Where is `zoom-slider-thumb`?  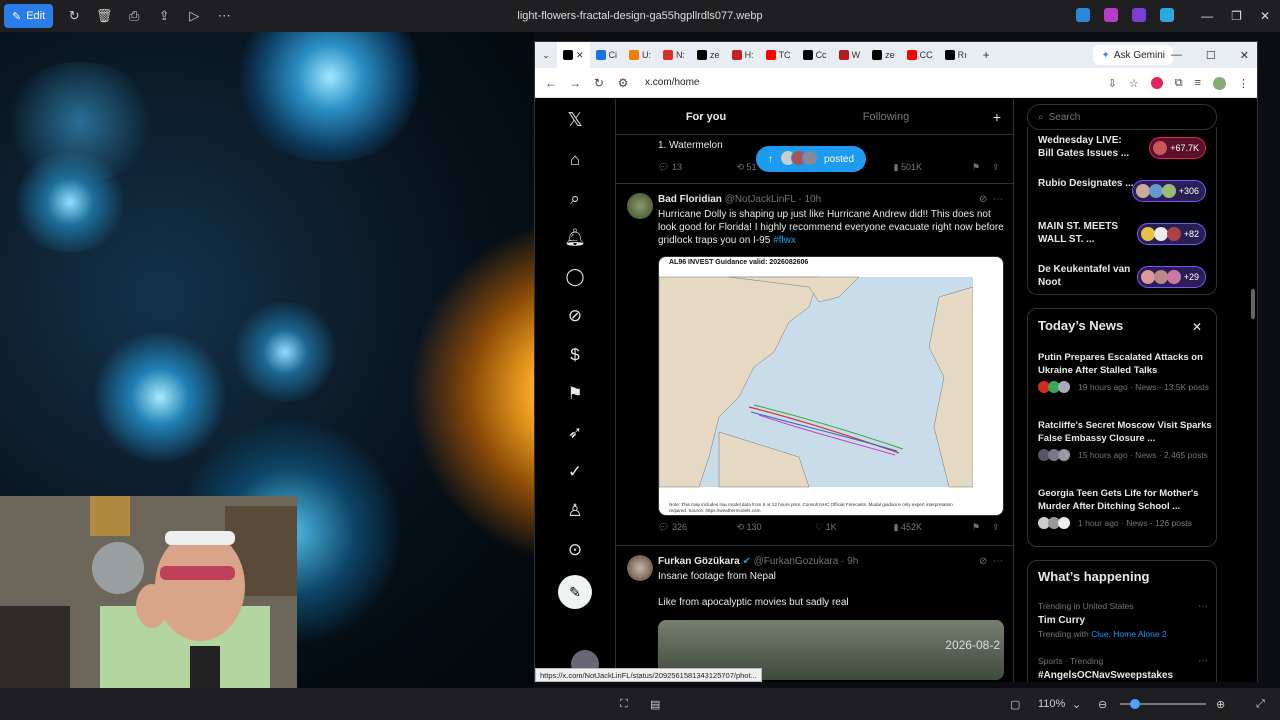
zoom-slider-thumb is located at coordinates (1135, 704).